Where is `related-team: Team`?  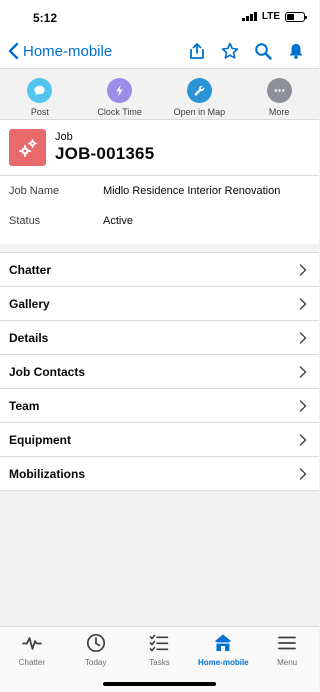 related-team: Team is located at coordinates (159, 406).